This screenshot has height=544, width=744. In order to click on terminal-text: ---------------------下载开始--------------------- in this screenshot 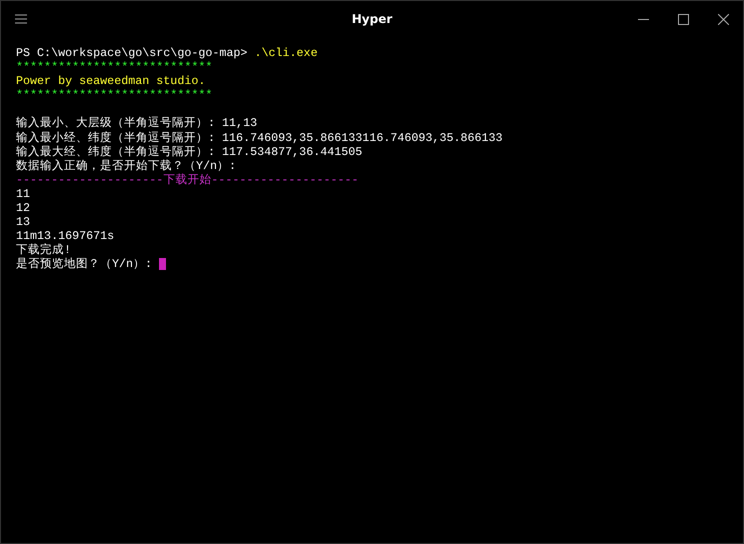, I will do `click(187, 179)`.